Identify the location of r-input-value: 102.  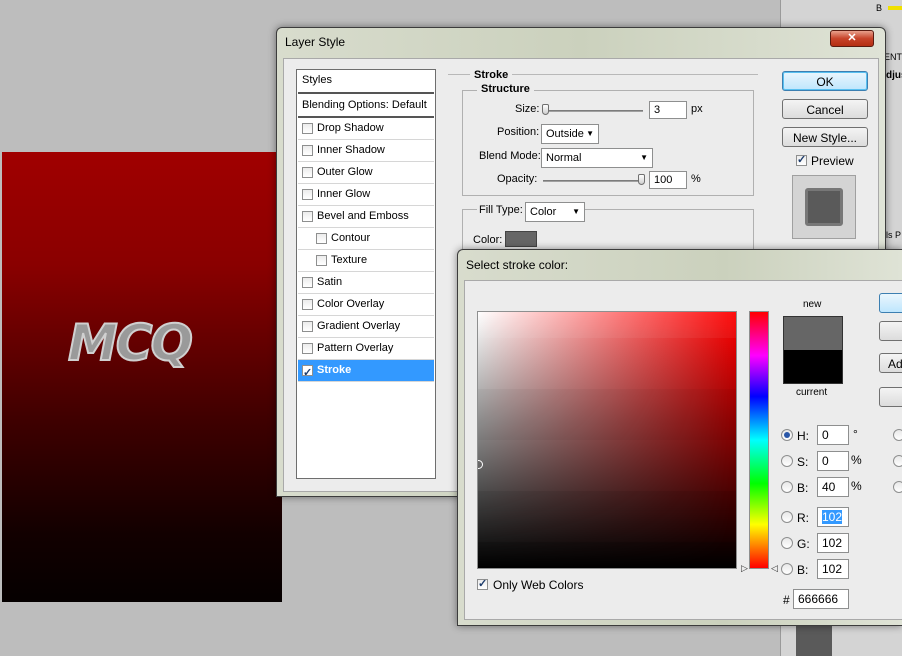
(832, 517).